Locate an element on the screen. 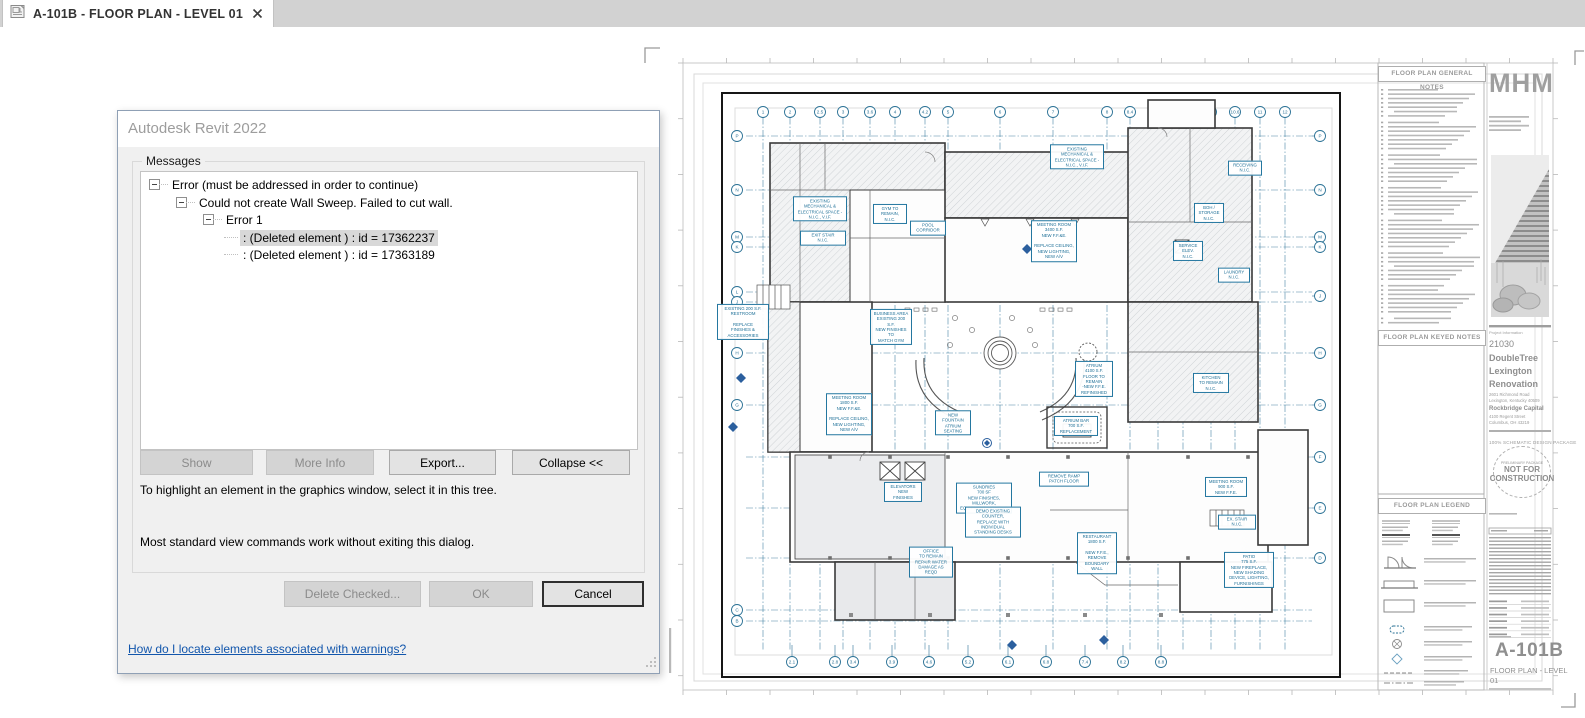 This screenshot has width=1585, height=718. tree-item: : (Deleted element ) : id = 17363189 is located at coordinates (389, 254).